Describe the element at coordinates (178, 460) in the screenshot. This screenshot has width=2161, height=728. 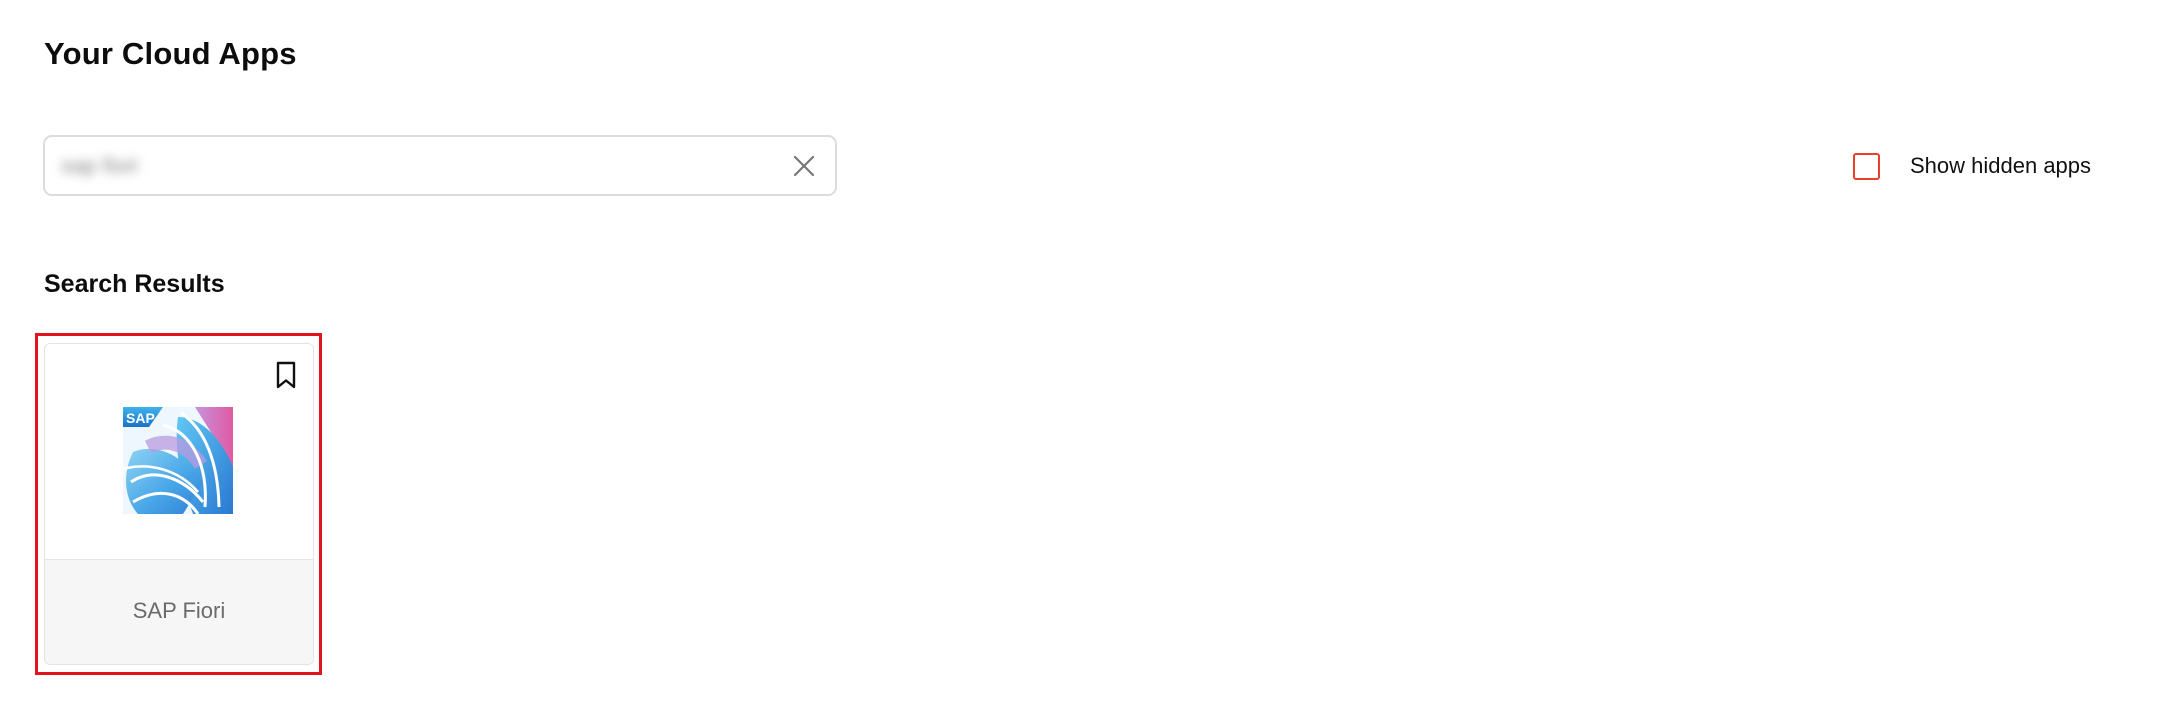
I see `sap-fiori-logo-icon: SAP` at that location.